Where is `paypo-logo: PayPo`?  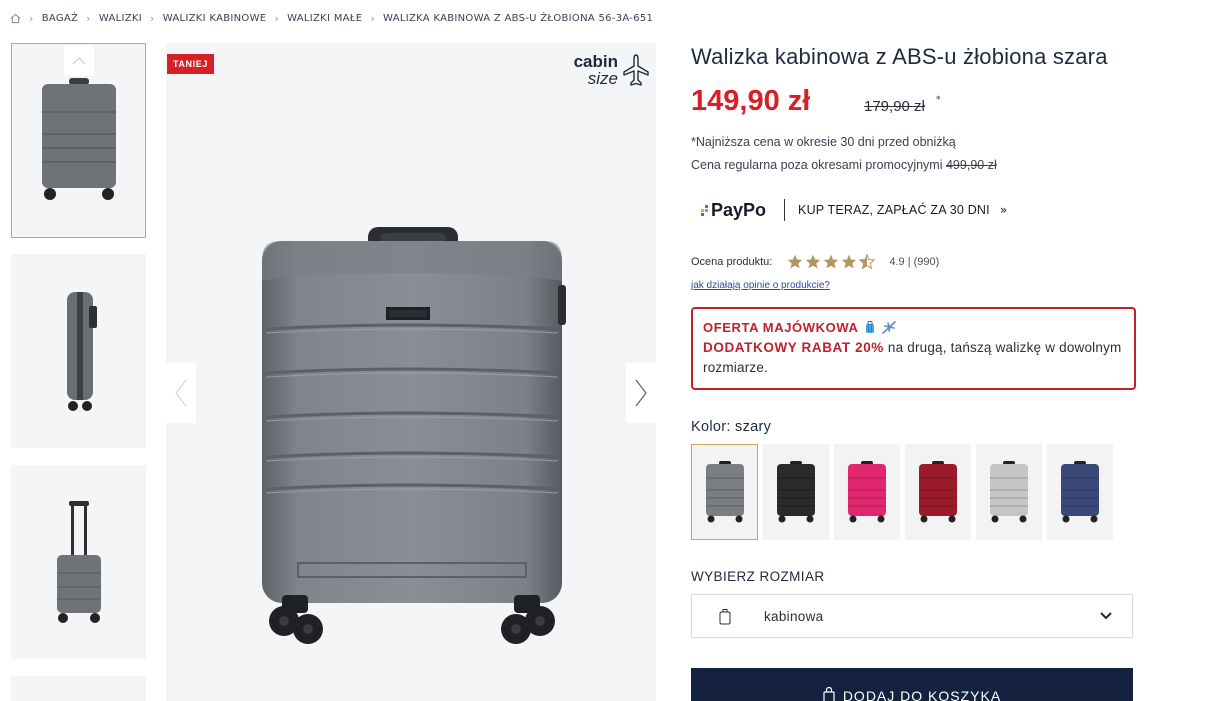 paypo-logo: PayPo is located at coordinates (733, 210).